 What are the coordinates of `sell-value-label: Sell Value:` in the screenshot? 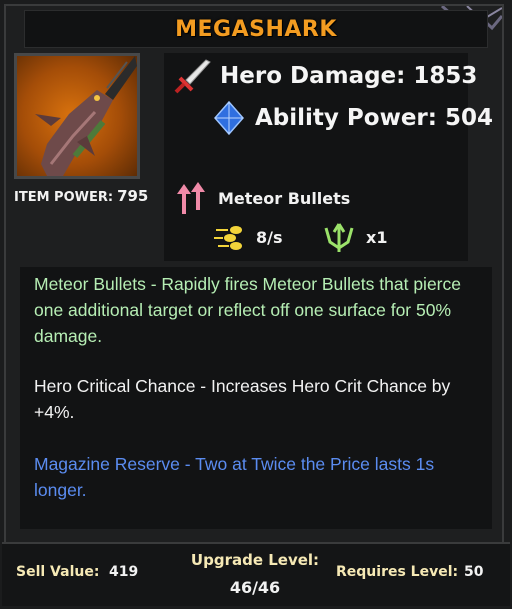 It's located at (58, 572).